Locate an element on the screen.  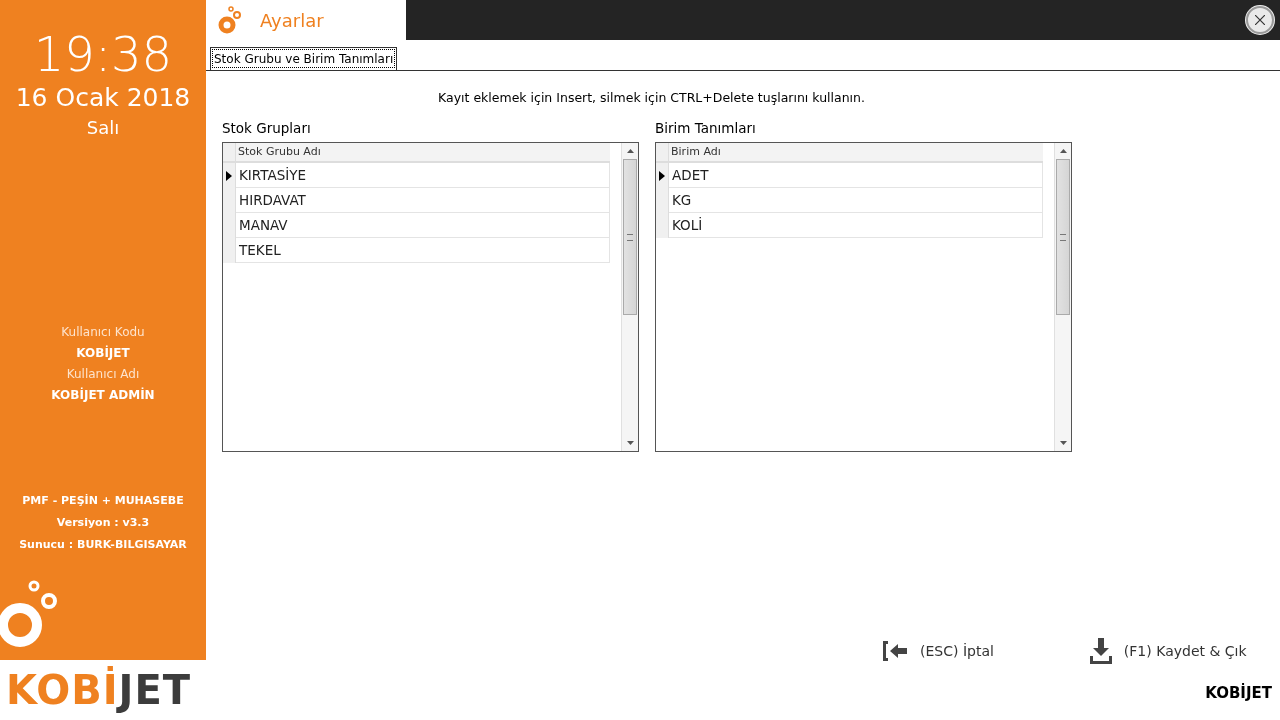
table-cell: MANAV is located at coordinates (423, 225).